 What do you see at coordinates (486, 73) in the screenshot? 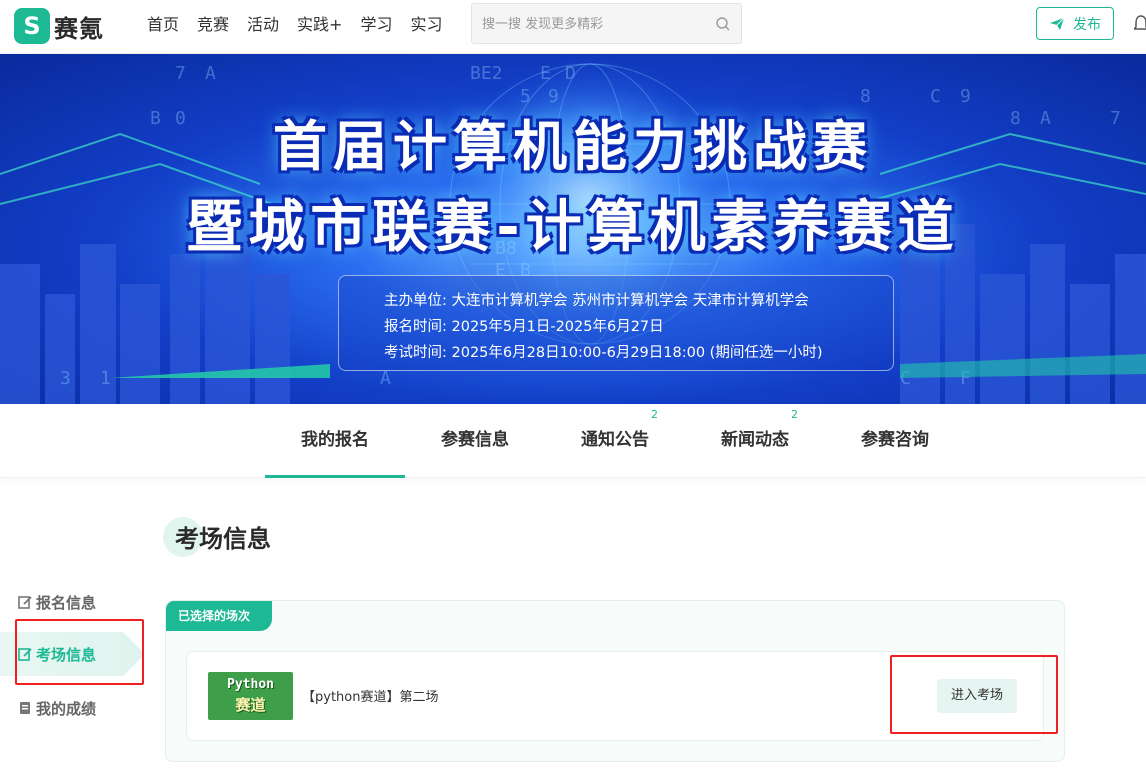
I see `svg-text: BE2` at bounding box center [486, 73].